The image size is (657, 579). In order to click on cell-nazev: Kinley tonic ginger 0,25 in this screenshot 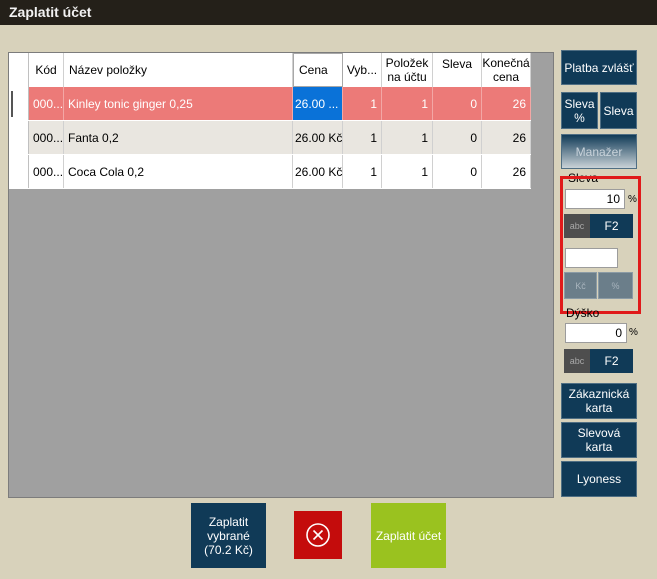, I will do `click(178, 103)`.